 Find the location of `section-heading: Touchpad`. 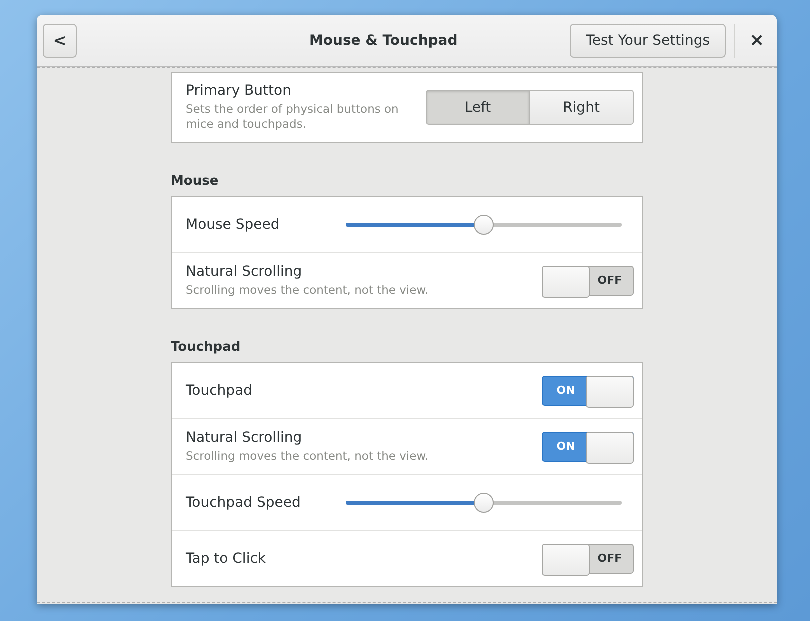

section-heading: Touchpad is located at coordinates (206, 347).